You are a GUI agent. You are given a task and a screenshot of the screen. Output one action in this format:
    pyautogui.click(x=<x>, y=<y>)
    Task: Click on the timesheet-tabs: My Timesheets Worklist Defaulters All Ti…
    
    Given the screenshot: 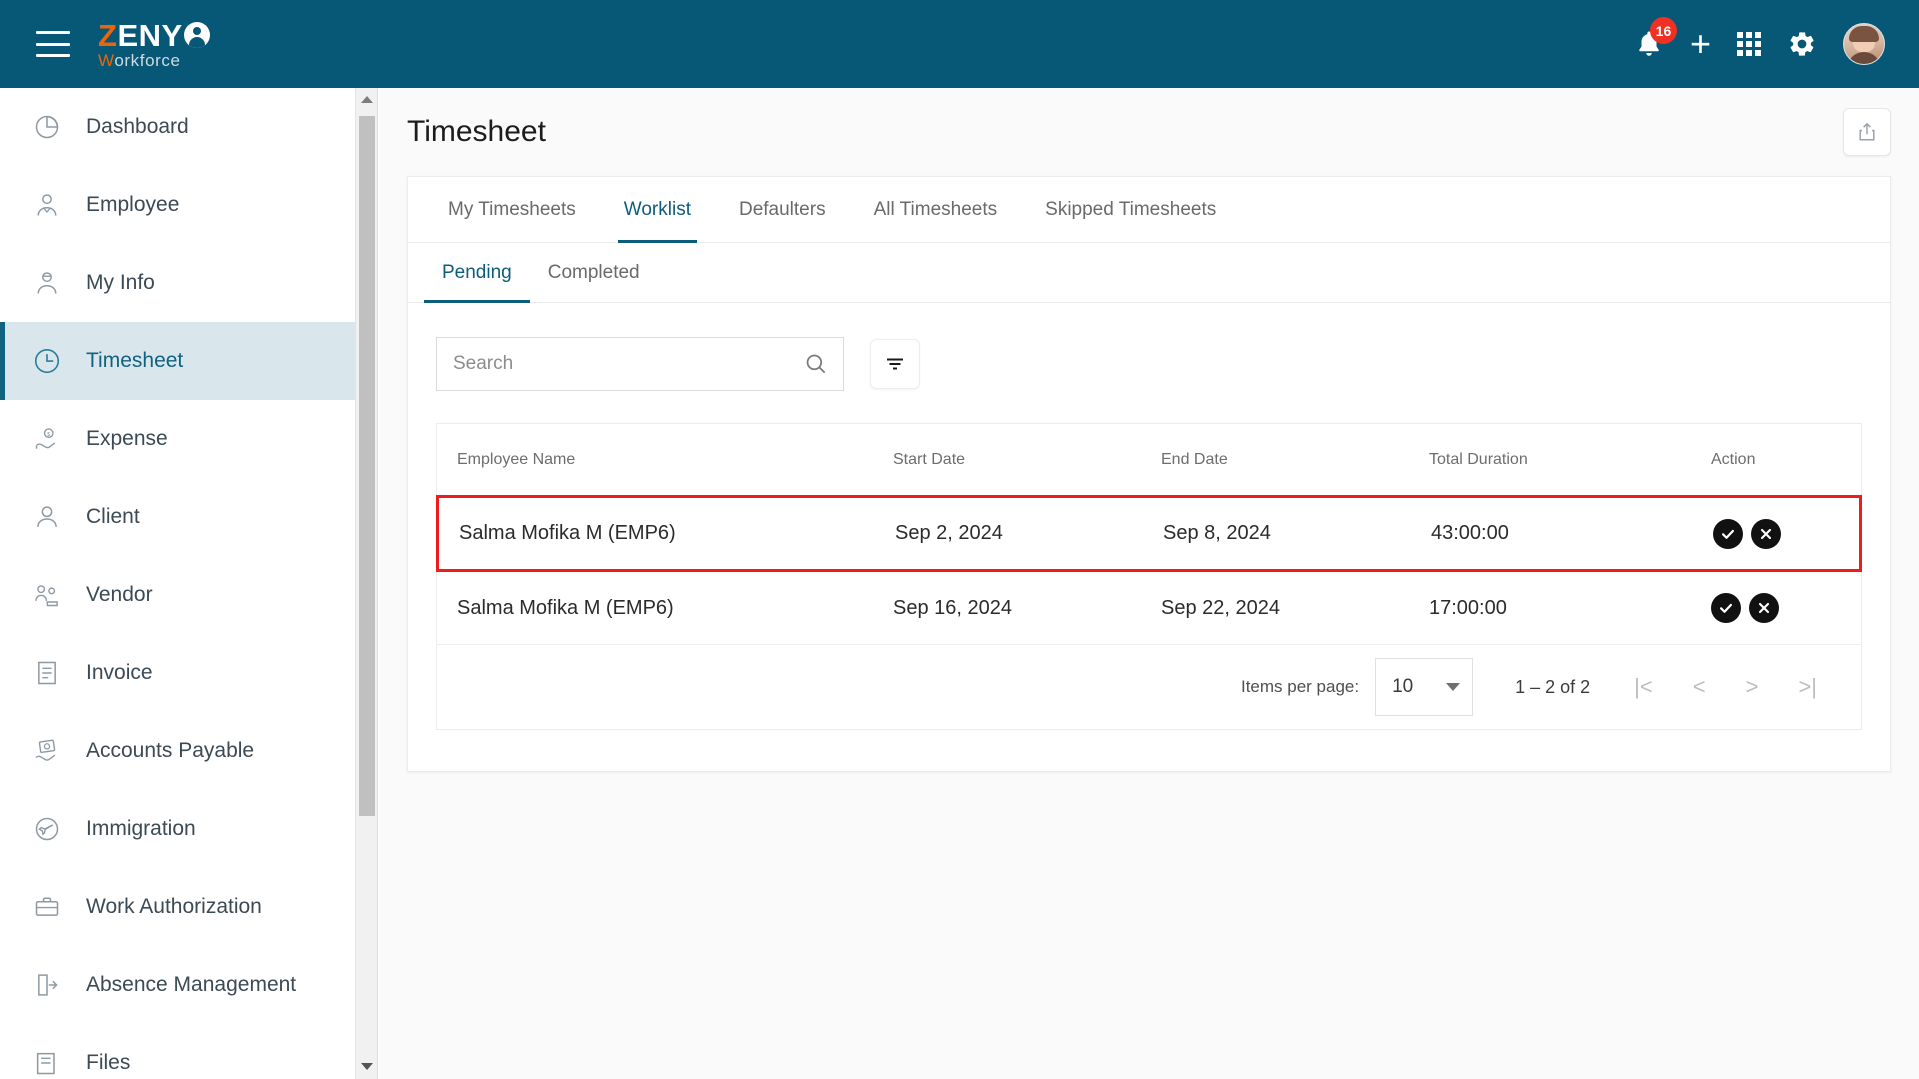 What is the action you would take?
    pyautogui.click(x=1149, y=210)
    